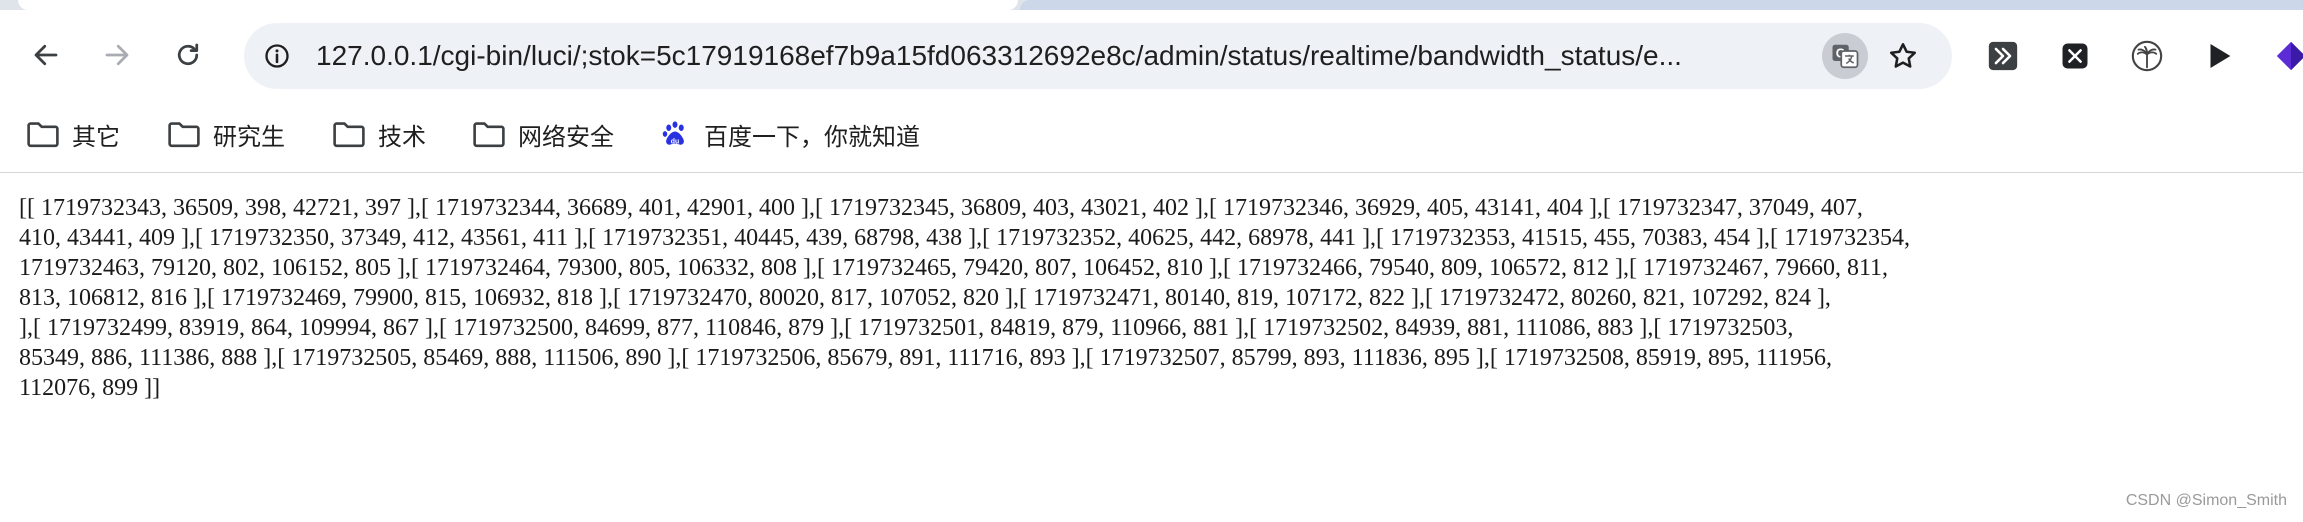 This screenshot has height=522, width=2303. I want to click on bookmark-folder-network-security: 网络安全, so click(543, 134).